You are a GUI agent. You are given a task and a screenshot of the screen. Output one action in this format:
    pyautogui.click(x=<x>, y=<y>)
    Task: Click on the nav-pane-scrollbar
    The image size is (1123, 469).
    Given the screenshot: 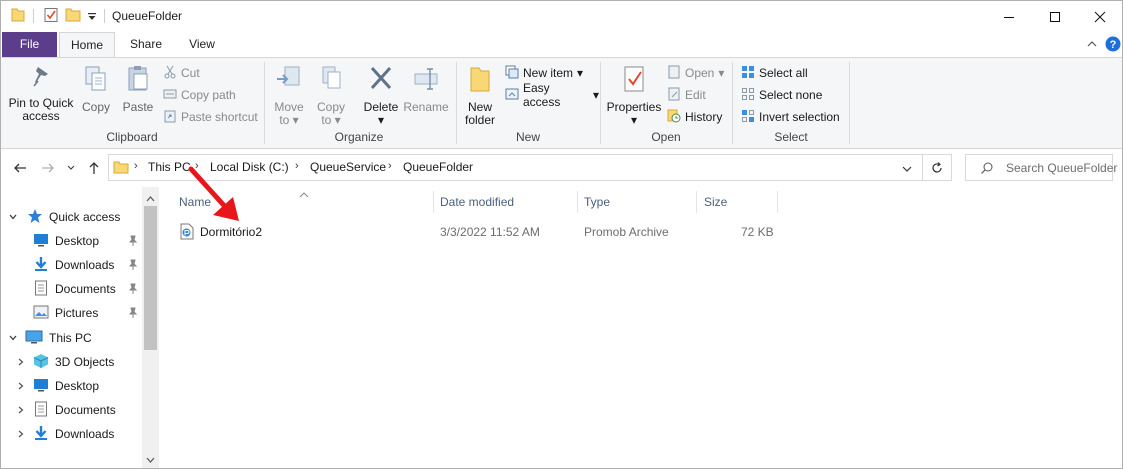 What is the action you would take?
    pyautogui.click(x=150, y=327)
    